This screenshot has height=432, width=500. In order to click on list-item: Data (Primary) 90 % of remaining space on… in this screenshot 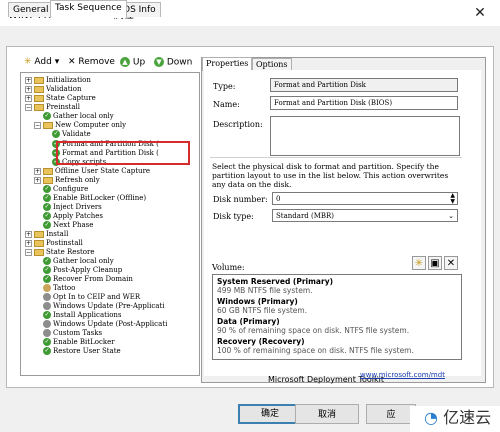, I will do `click(313, 326)`.